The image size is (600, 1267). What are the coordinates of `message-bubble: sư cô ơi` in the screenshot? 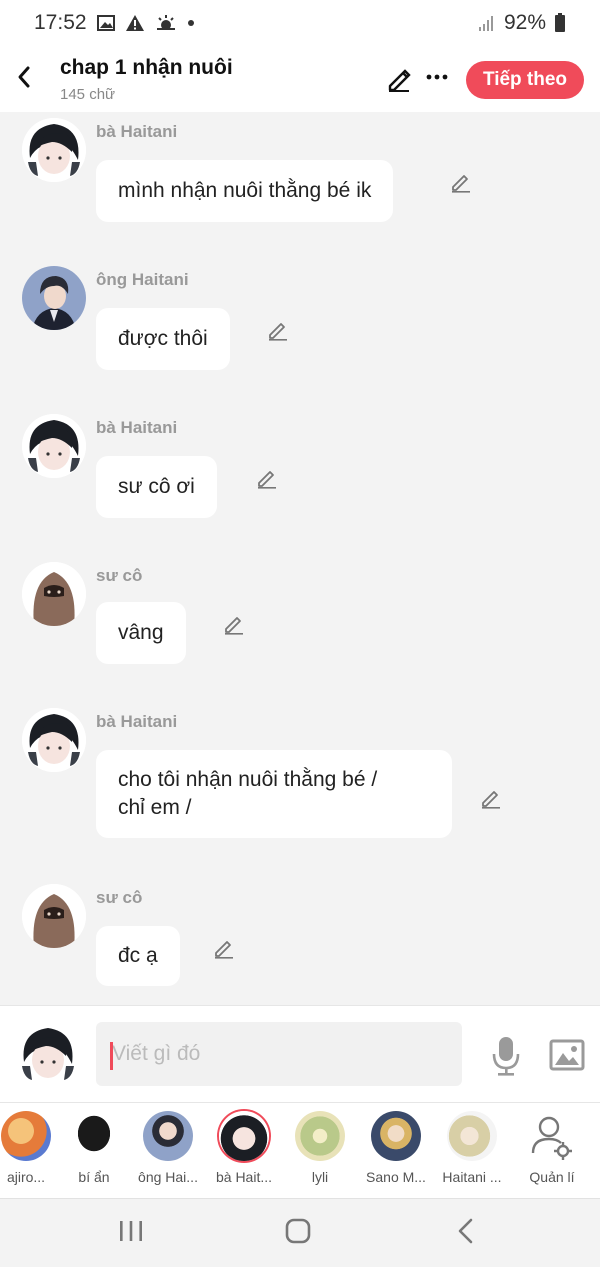 It's located at (156, 487).